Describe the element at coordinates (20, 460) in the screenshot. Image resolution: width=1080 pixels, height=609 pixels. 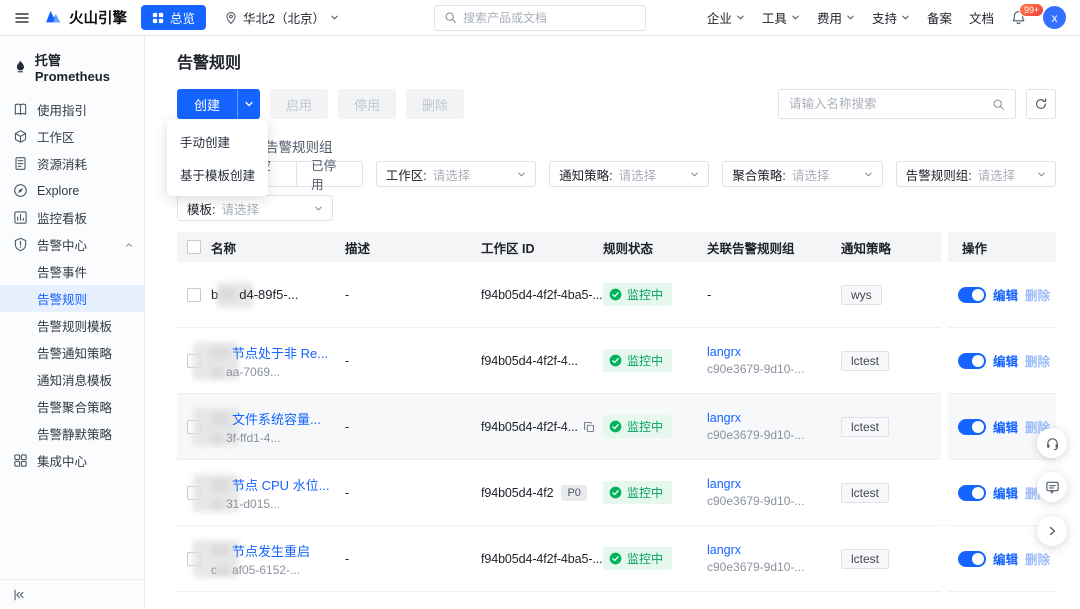
I see `grid-icon` at that location.